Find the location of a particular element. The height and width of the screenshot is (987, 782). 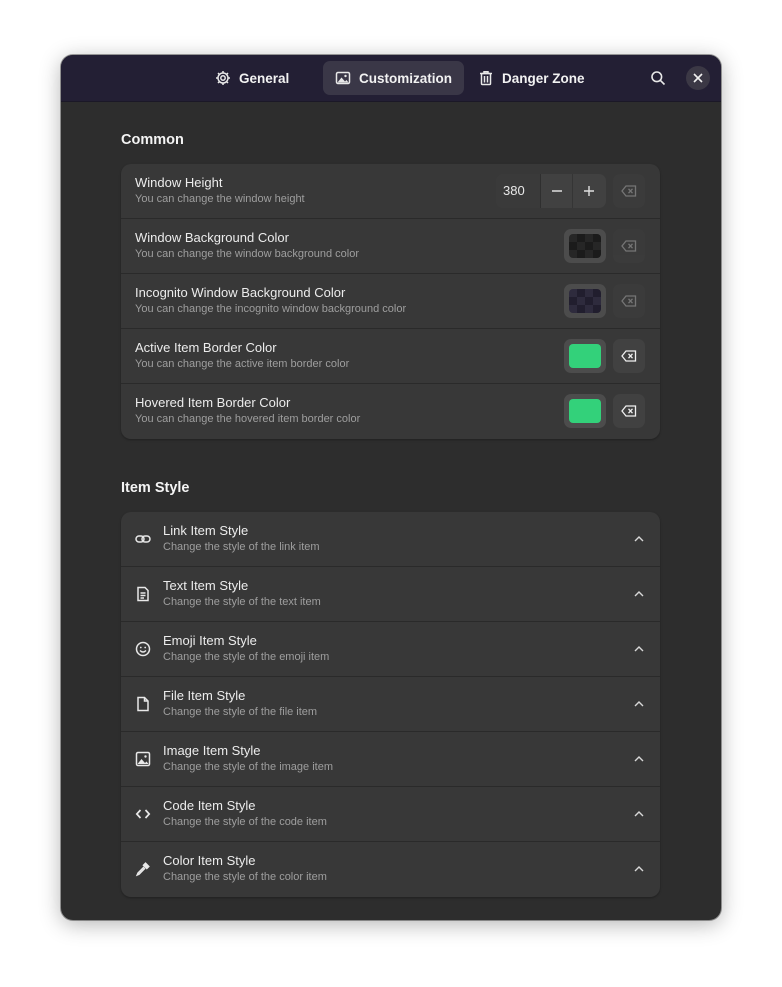

reset-hovered-item-border-color-button is located at coordinates (629, 411).